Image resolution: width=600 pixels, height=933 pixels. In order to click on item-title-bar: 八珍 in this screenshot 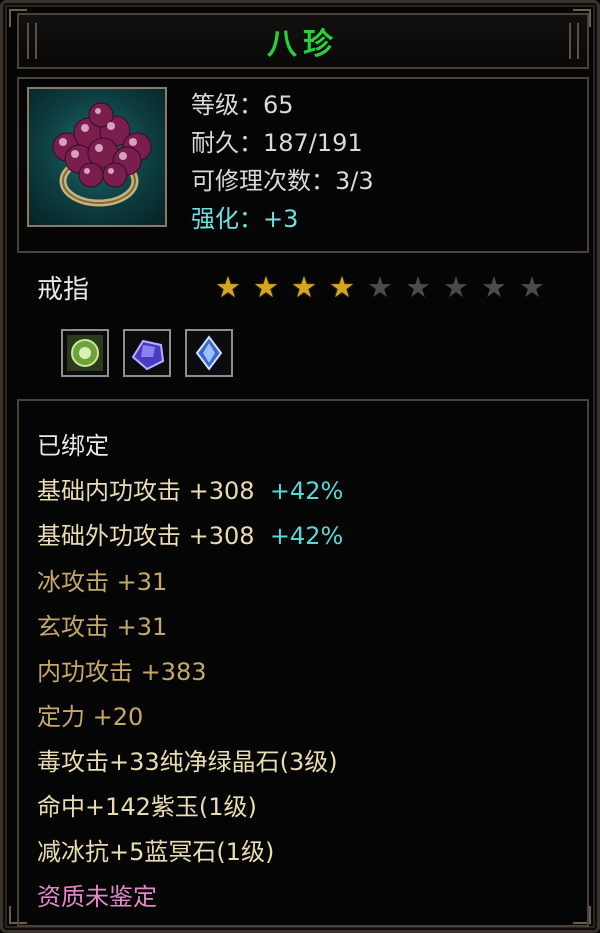, I will do `click(303, 41)`.